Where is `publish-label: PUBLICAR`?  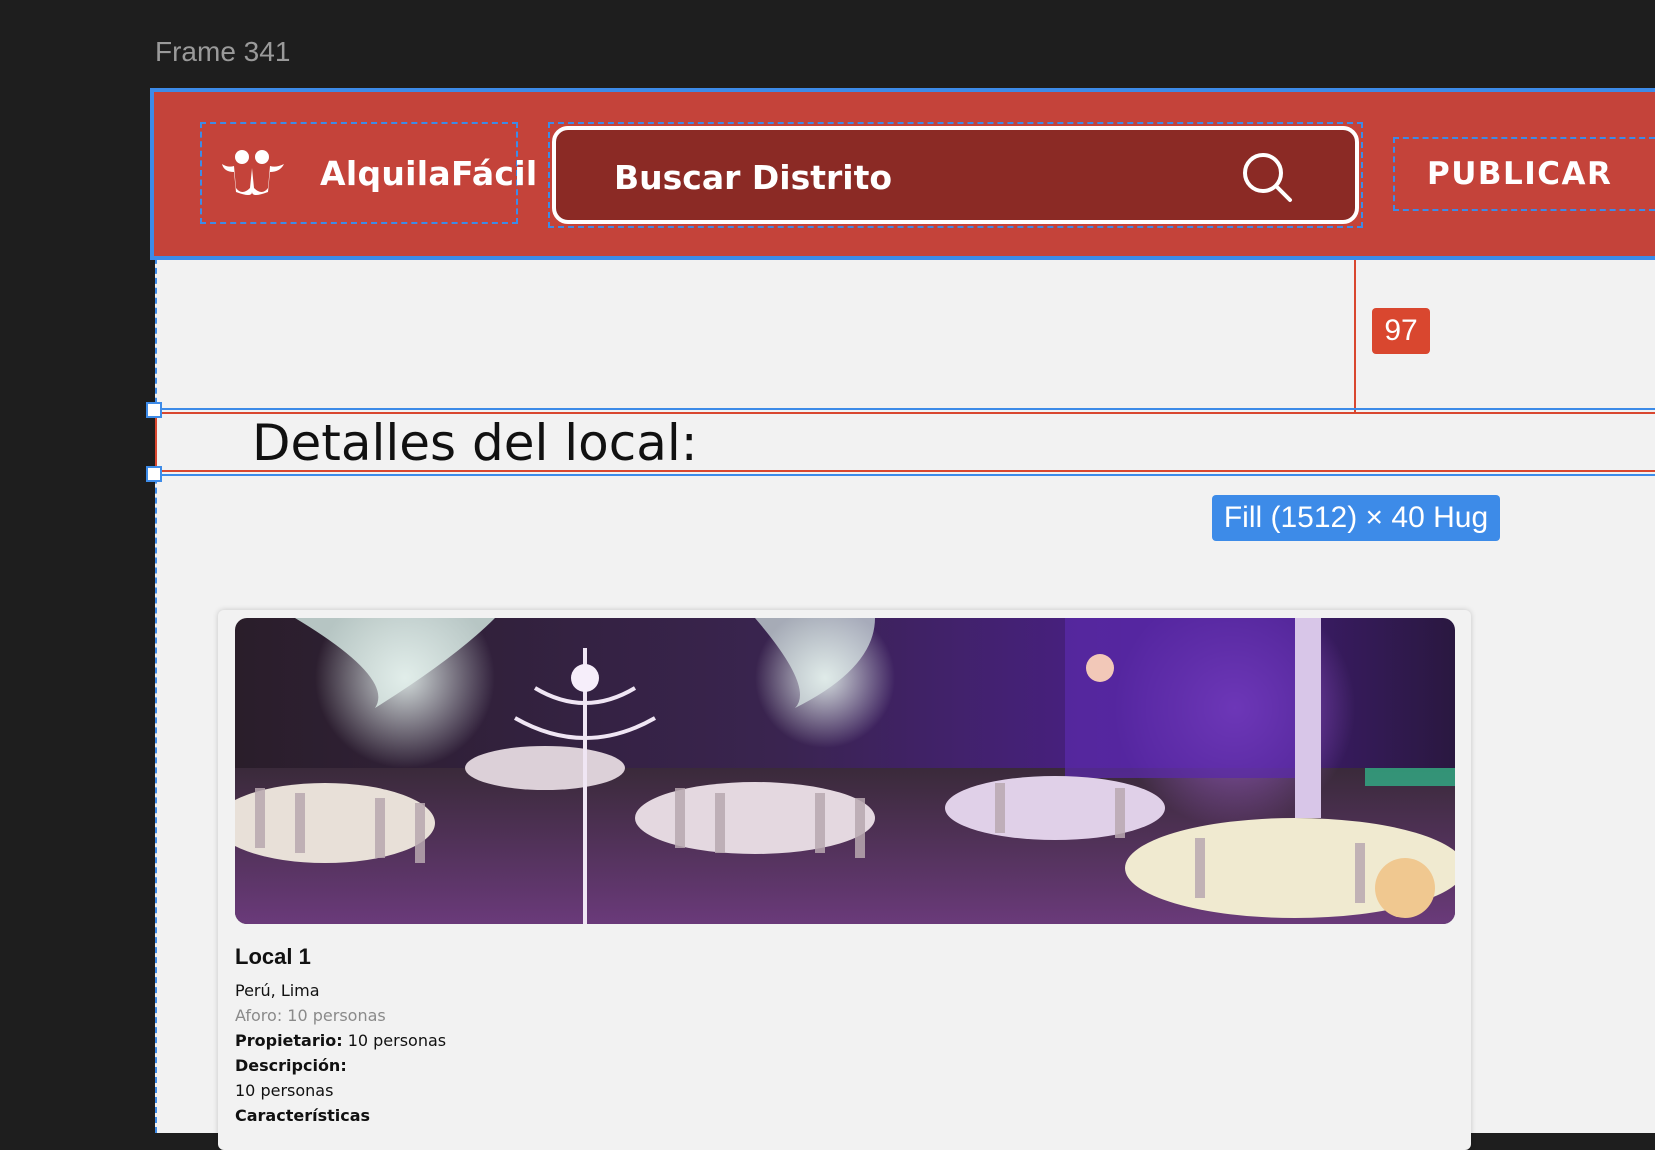
publish-label: PUBLICAR is located at coordinates (1520, 174).